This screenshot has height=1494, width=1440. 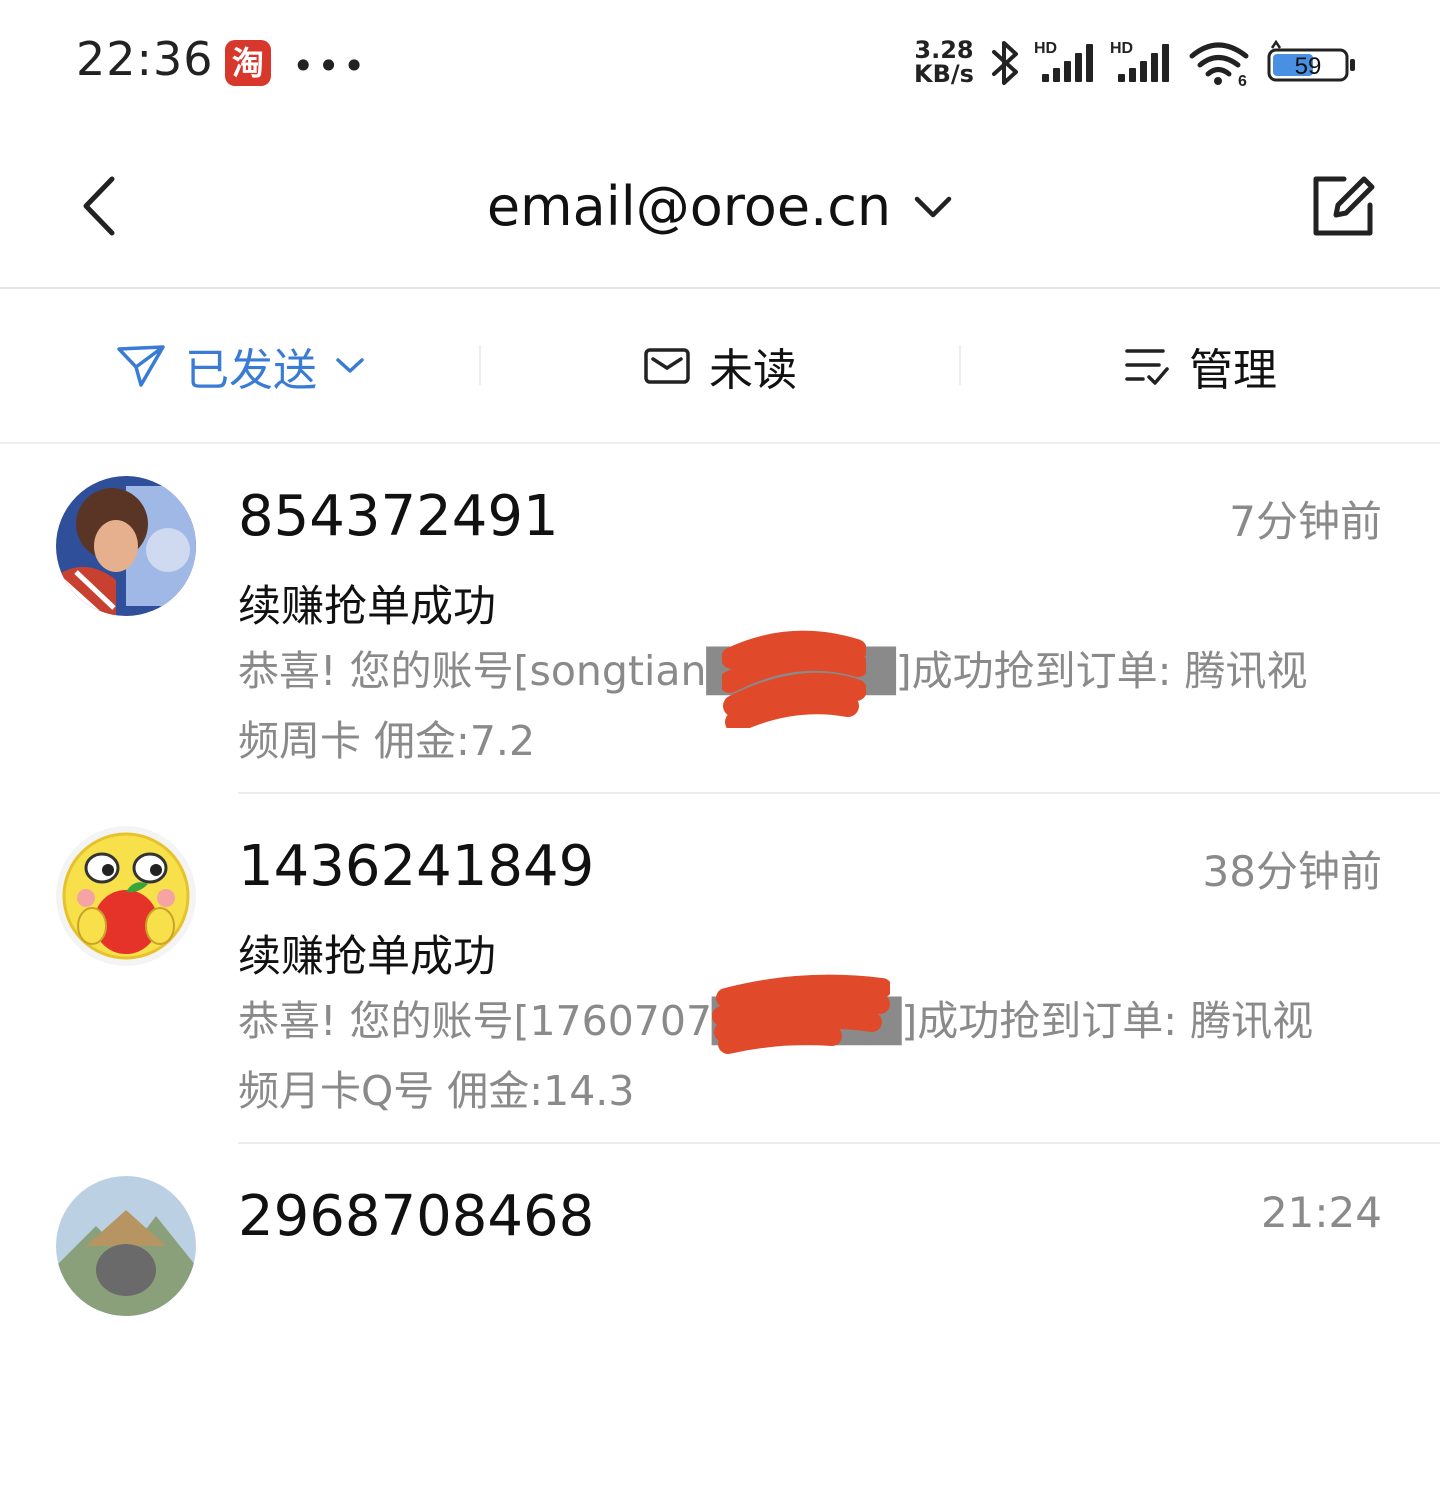 I want to click on sent-icon, so click(x=141, y=365).